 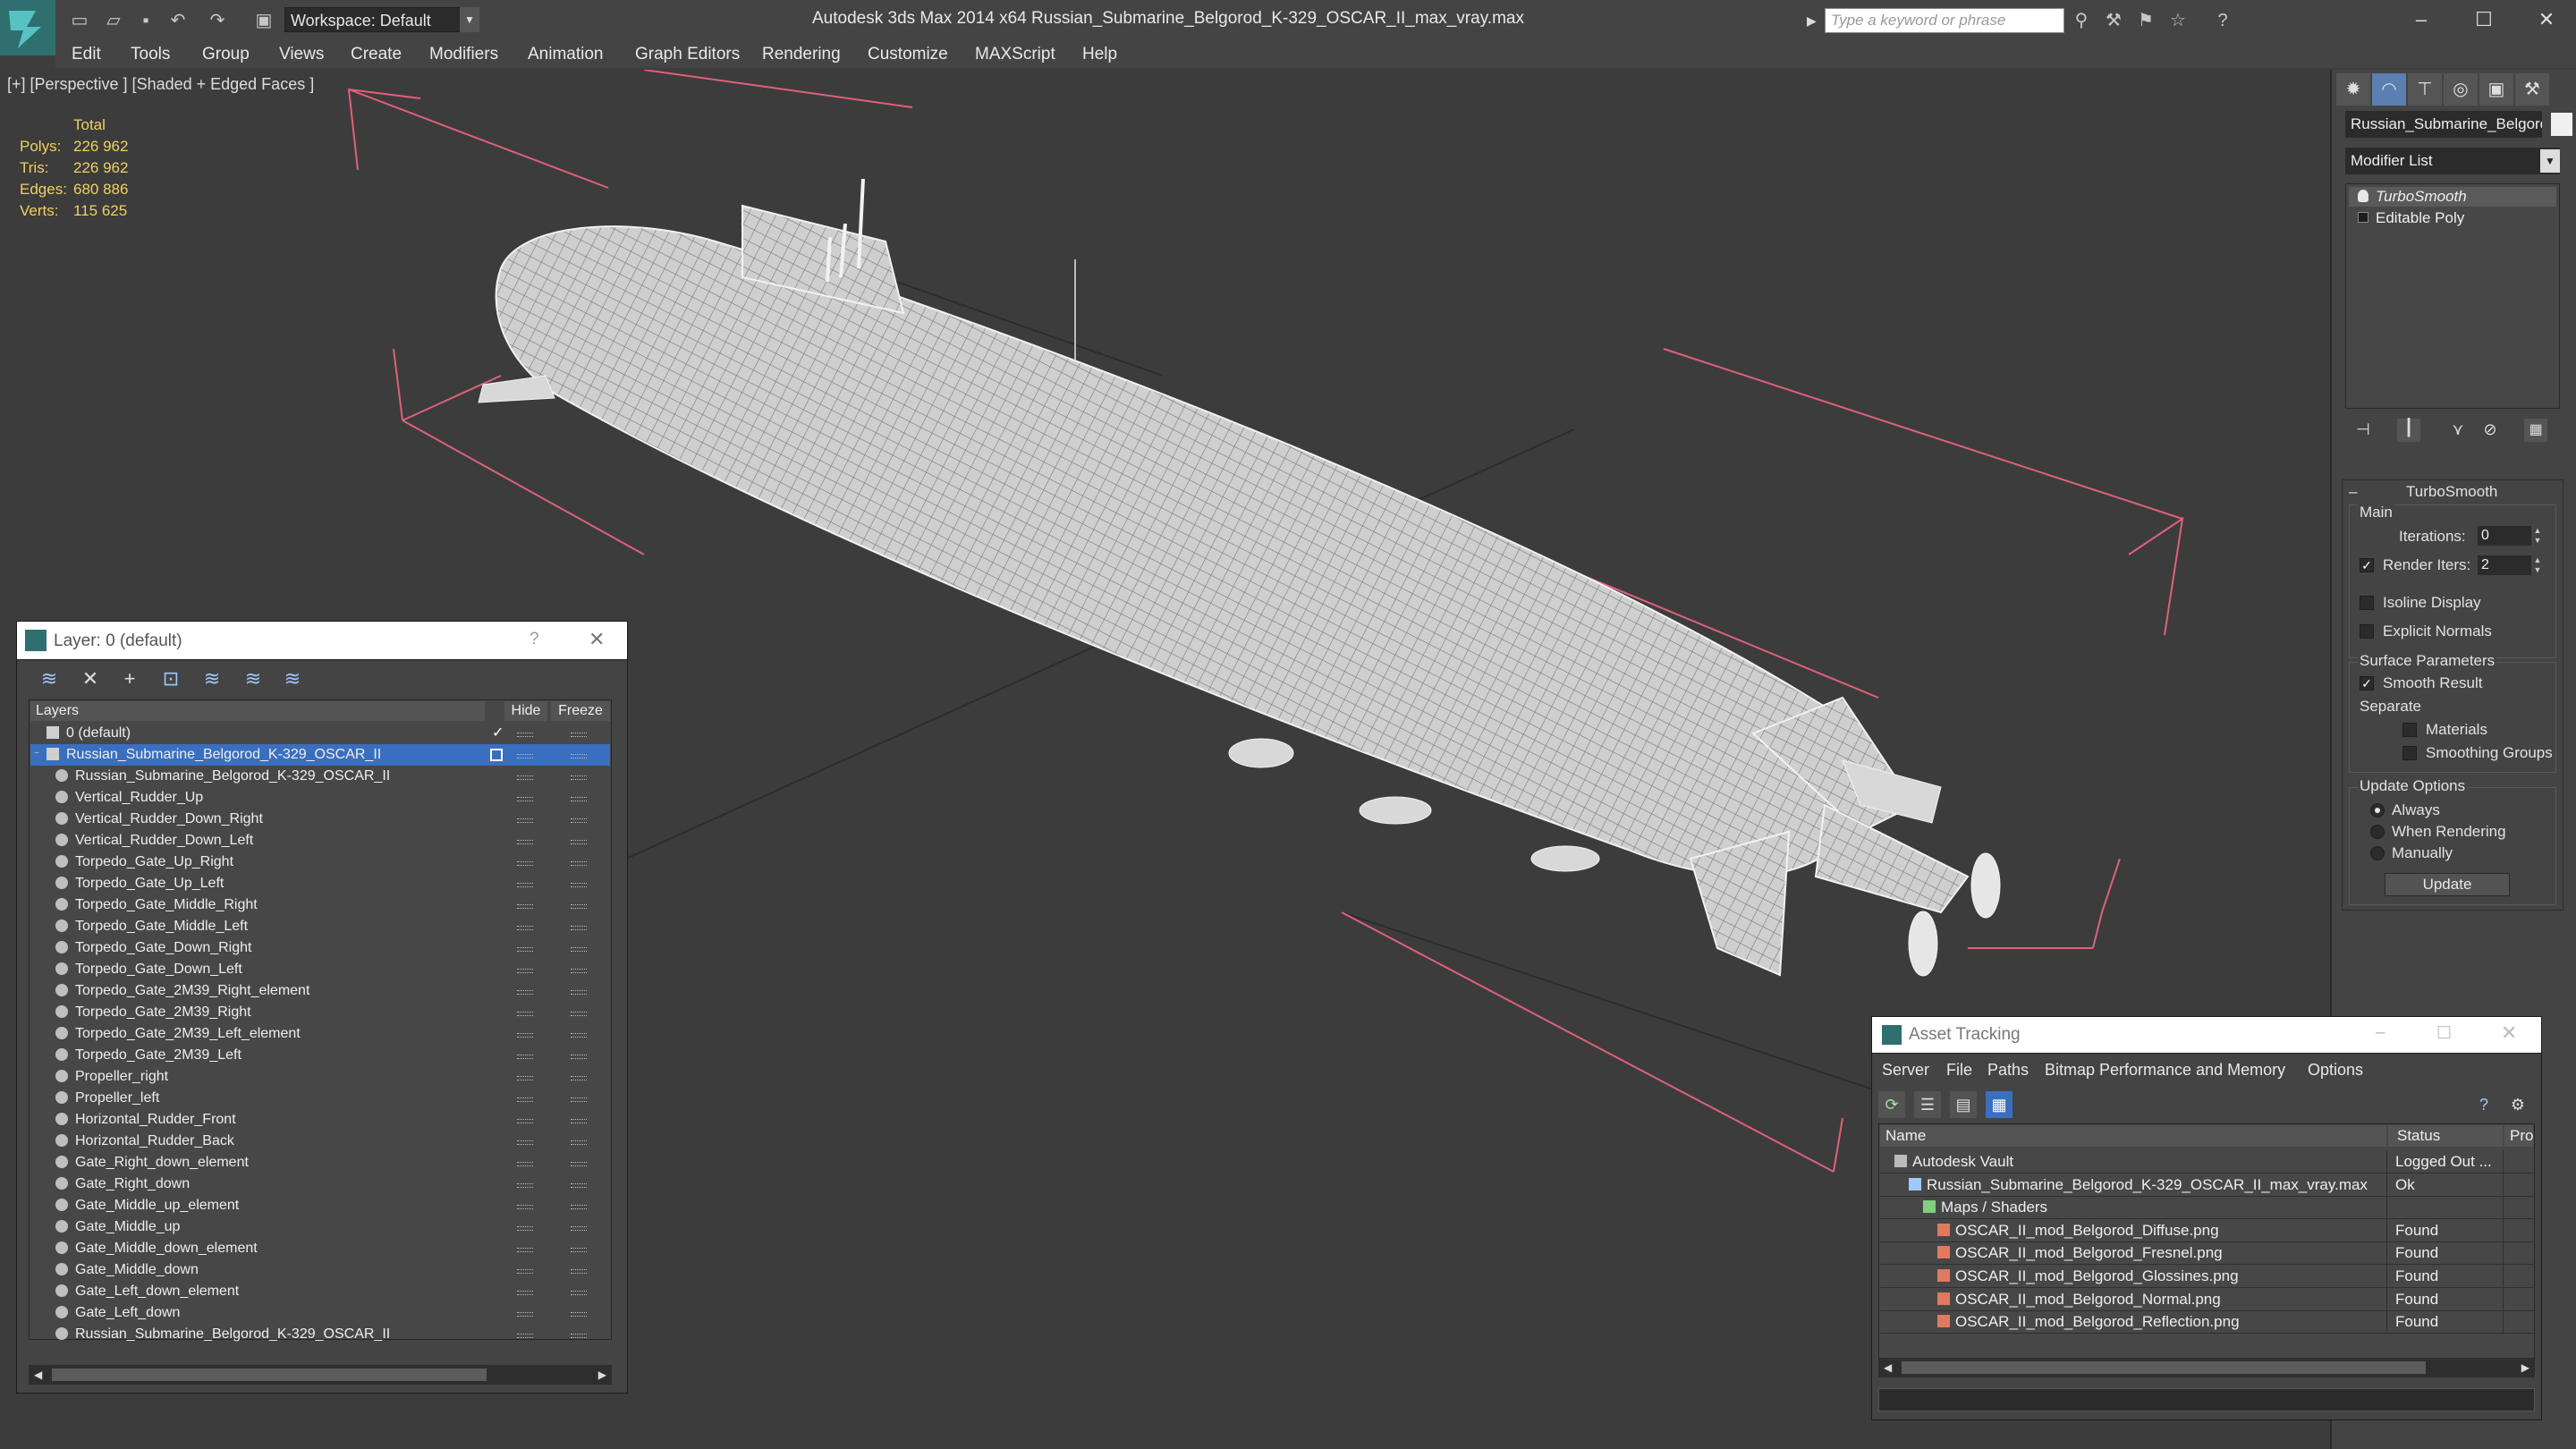 What do you see at coordinates (90, 678) in the screenshot?
I see `delete-layer-icon: ✕` at bounding box center [90, 678].